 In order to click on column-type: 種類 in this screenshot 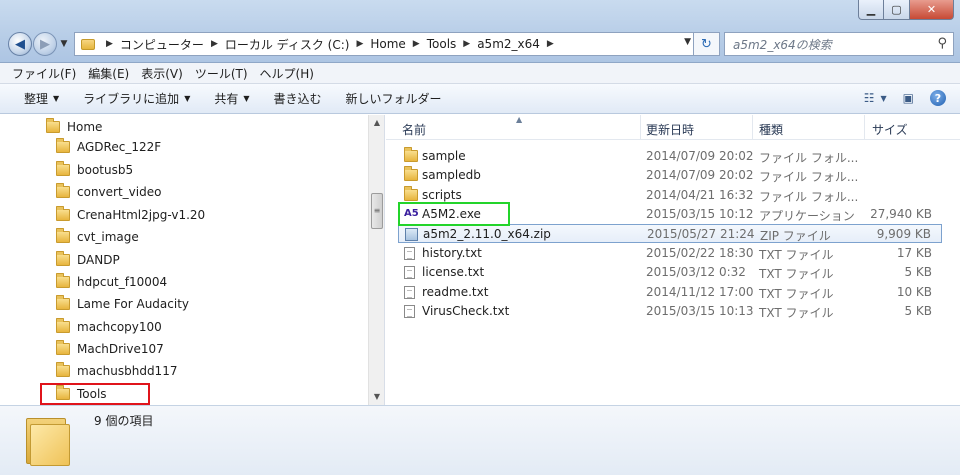, I will do `click(771, 129)`.